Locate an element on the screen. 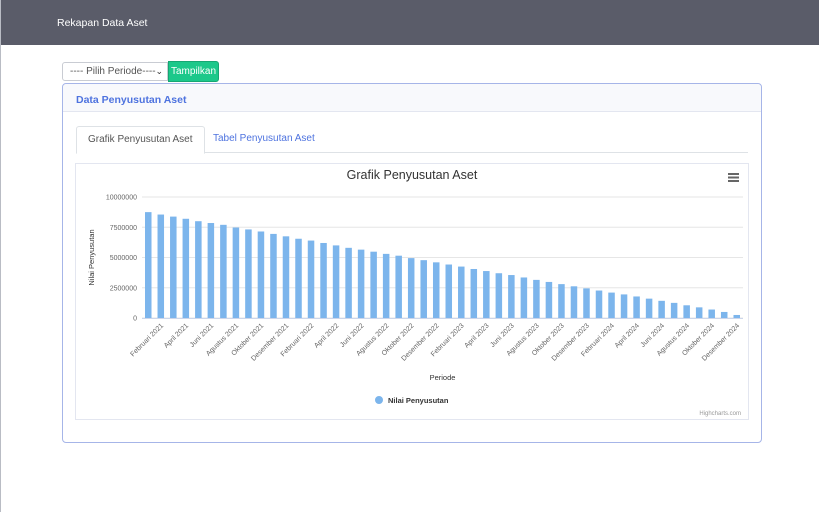 The image size is (819, 512). x-tick-label: Juni 2024 is located at coordinates (653, 335).